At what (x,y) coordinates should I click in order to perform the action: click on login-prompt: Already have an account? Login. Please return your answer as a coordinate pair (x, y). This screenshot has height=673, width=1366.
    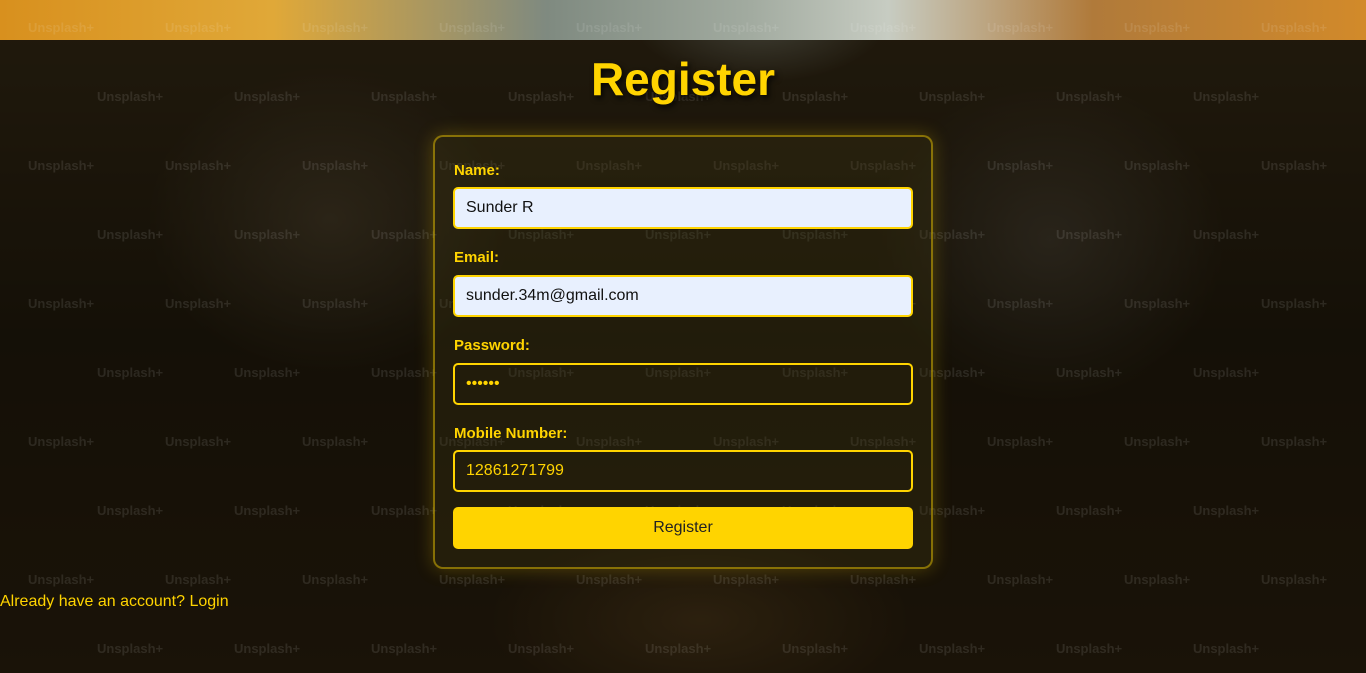
    Looking at the image, I should click on (114, 602).